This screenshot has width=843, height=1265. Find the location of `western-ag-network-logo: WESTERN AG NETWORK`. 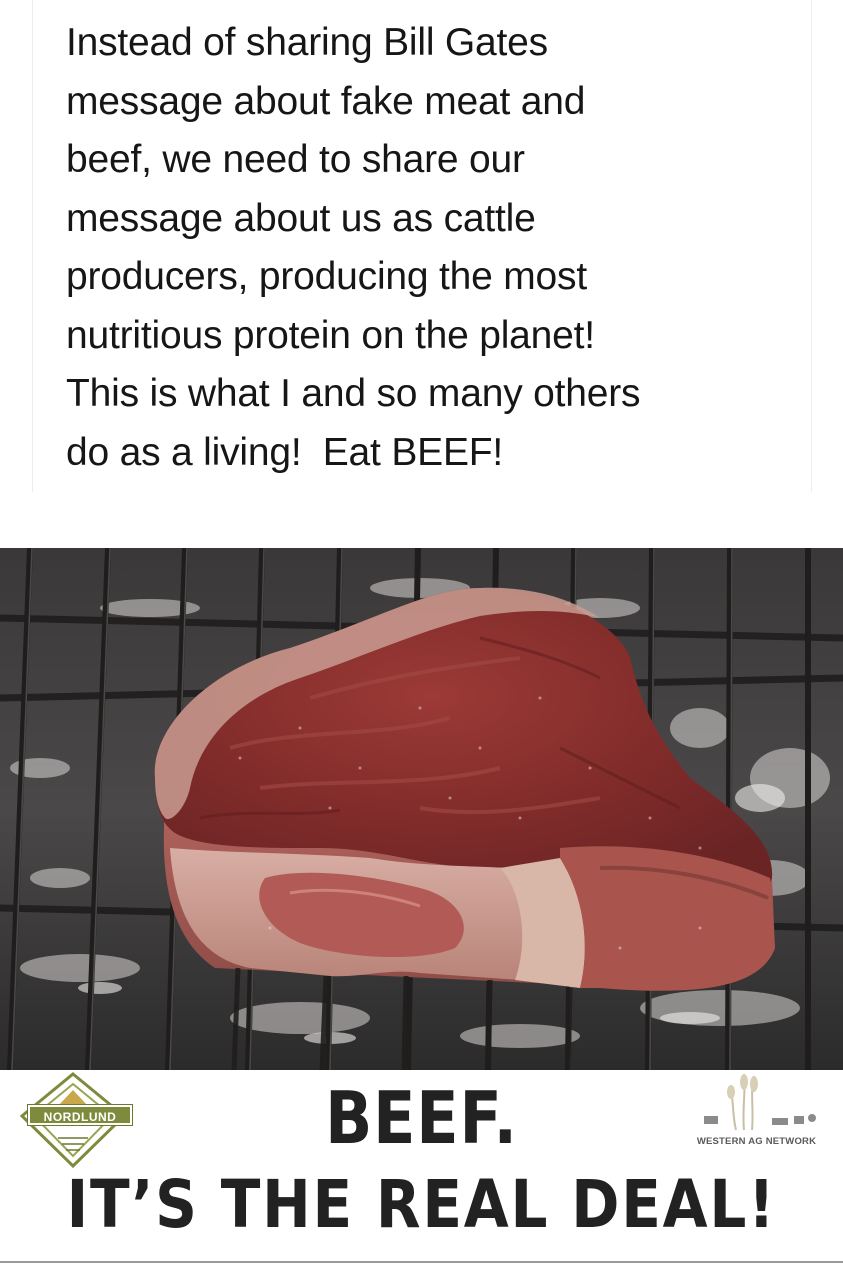

western-ag-network-logo: WESTERN AG NETWORK is located at coordinates (756, 1120).